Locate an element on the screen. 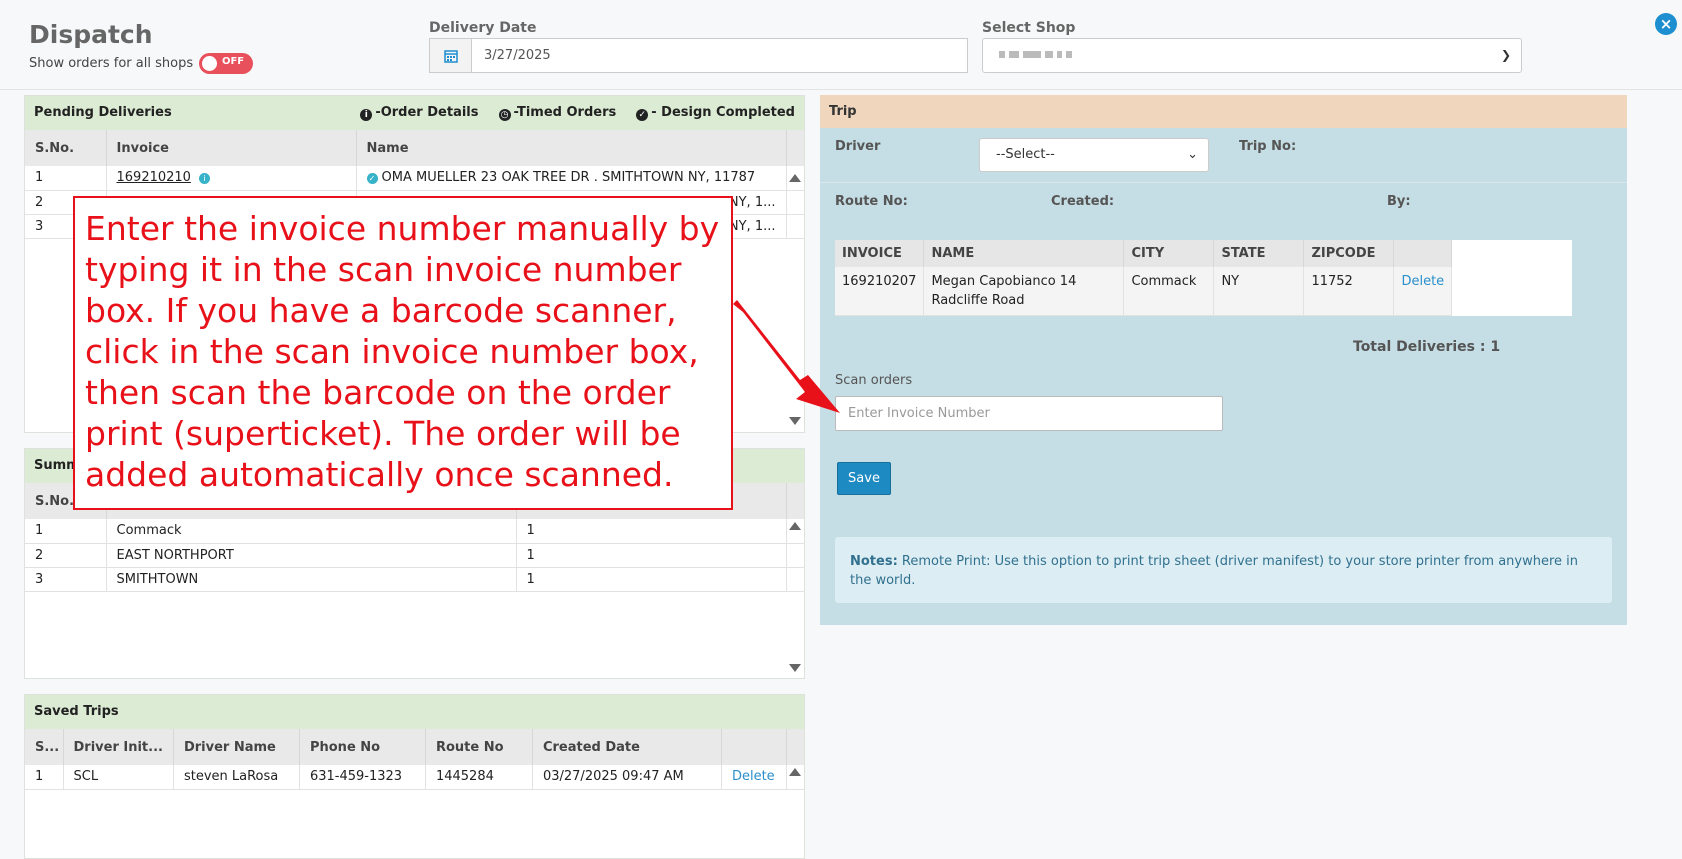 This screenshot has height=859, width=1682. scan-invoice-input: Enter Invoice Number is located at coordinates (1029, 413).